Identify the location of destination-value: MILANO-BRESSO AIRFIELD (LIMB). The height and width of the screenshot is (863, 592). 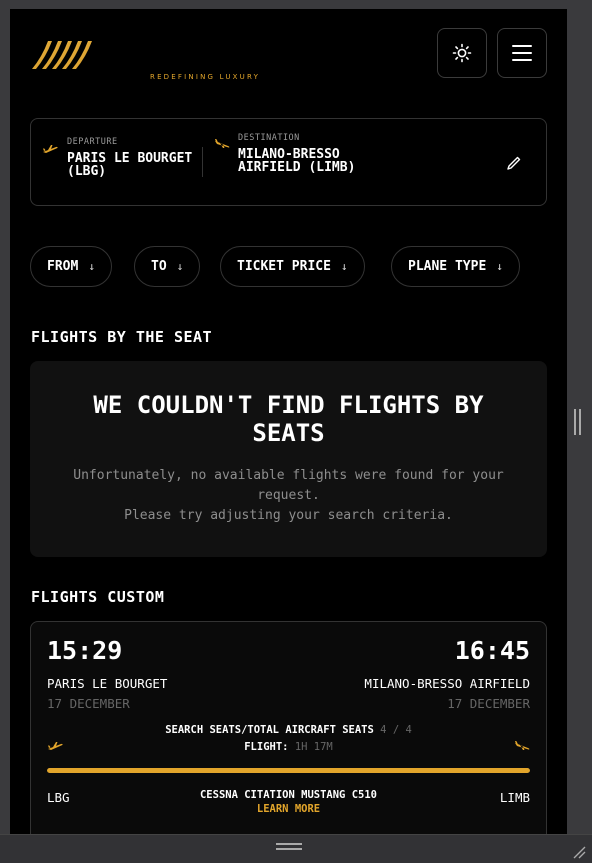
(297, 161).